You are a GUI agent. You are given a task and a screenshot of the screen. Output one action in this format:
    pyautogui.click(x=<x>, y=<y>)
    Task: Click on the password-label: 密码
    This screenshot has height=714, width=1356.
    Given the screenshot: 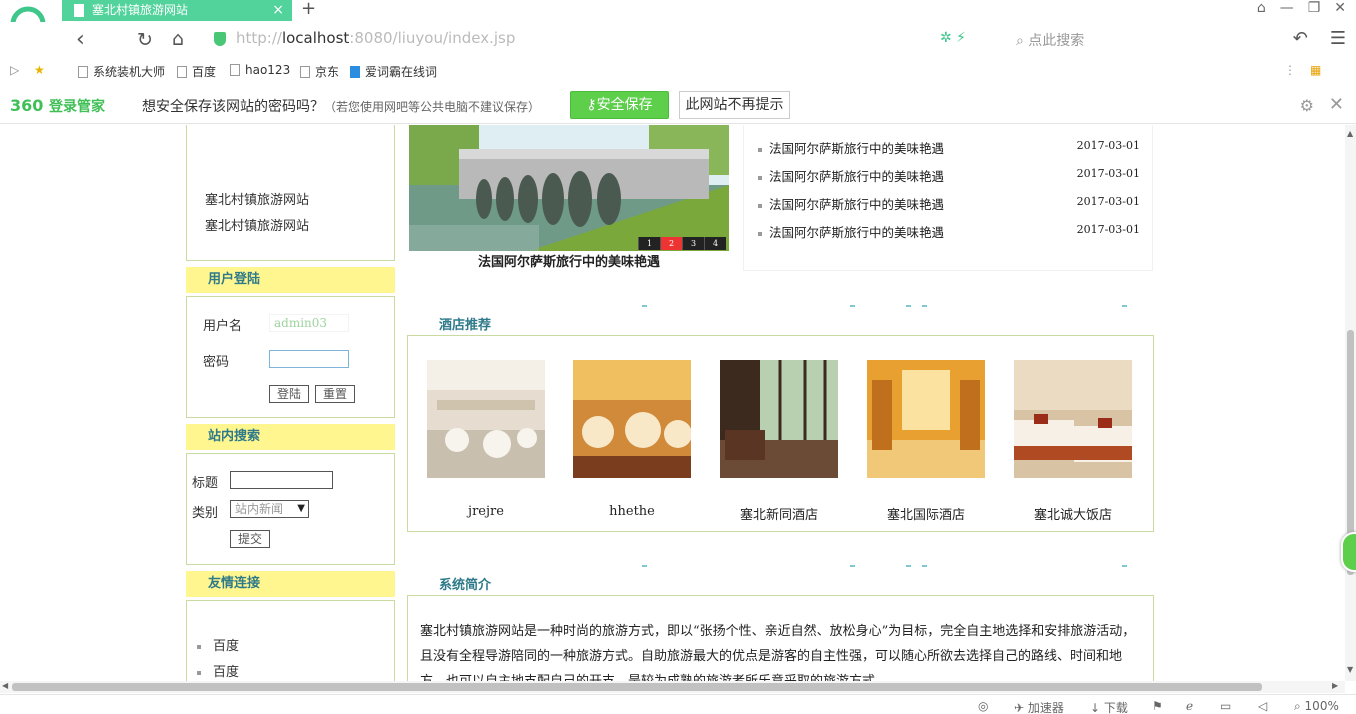 What is the action you would take?
    pyautogui.click(x=216, y=362)
    